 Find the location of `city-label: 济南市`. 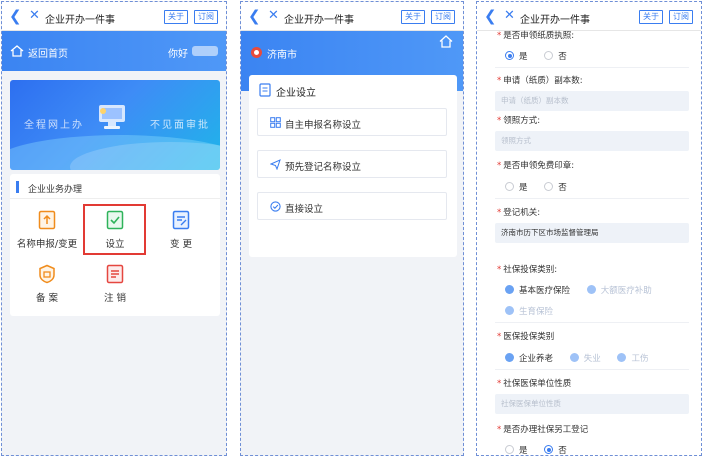

city-label: 济南市 is located at coordinates (282, 53).